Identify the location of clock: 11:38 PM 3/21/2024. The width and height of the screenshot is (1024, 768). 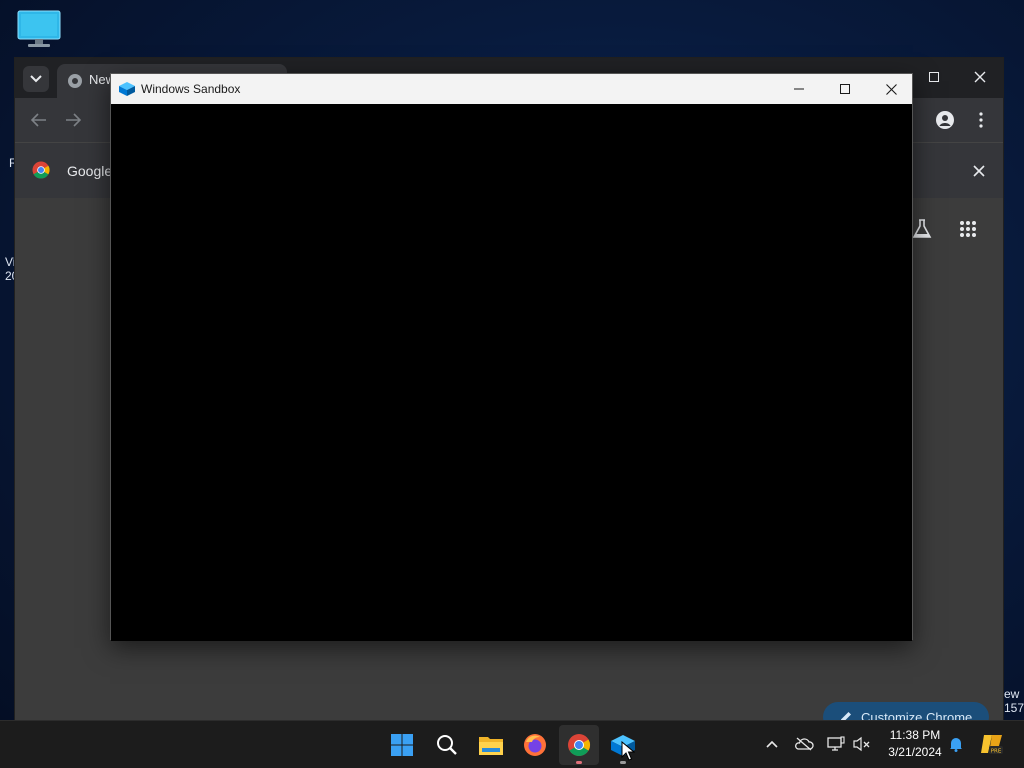
(915, 744).